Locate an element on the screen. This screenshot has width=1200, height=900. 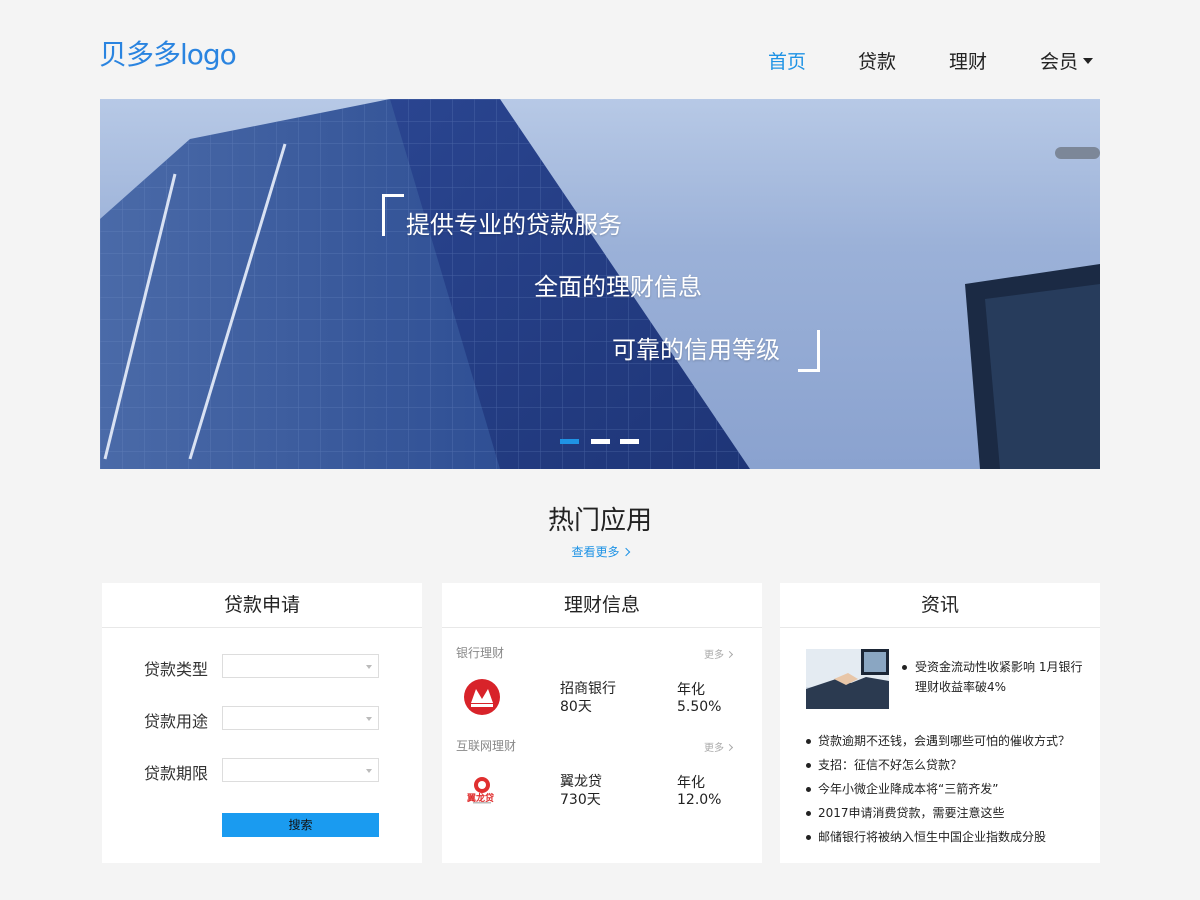
loan-term-row: 贷款期限 is located at coordinates (262, 771).